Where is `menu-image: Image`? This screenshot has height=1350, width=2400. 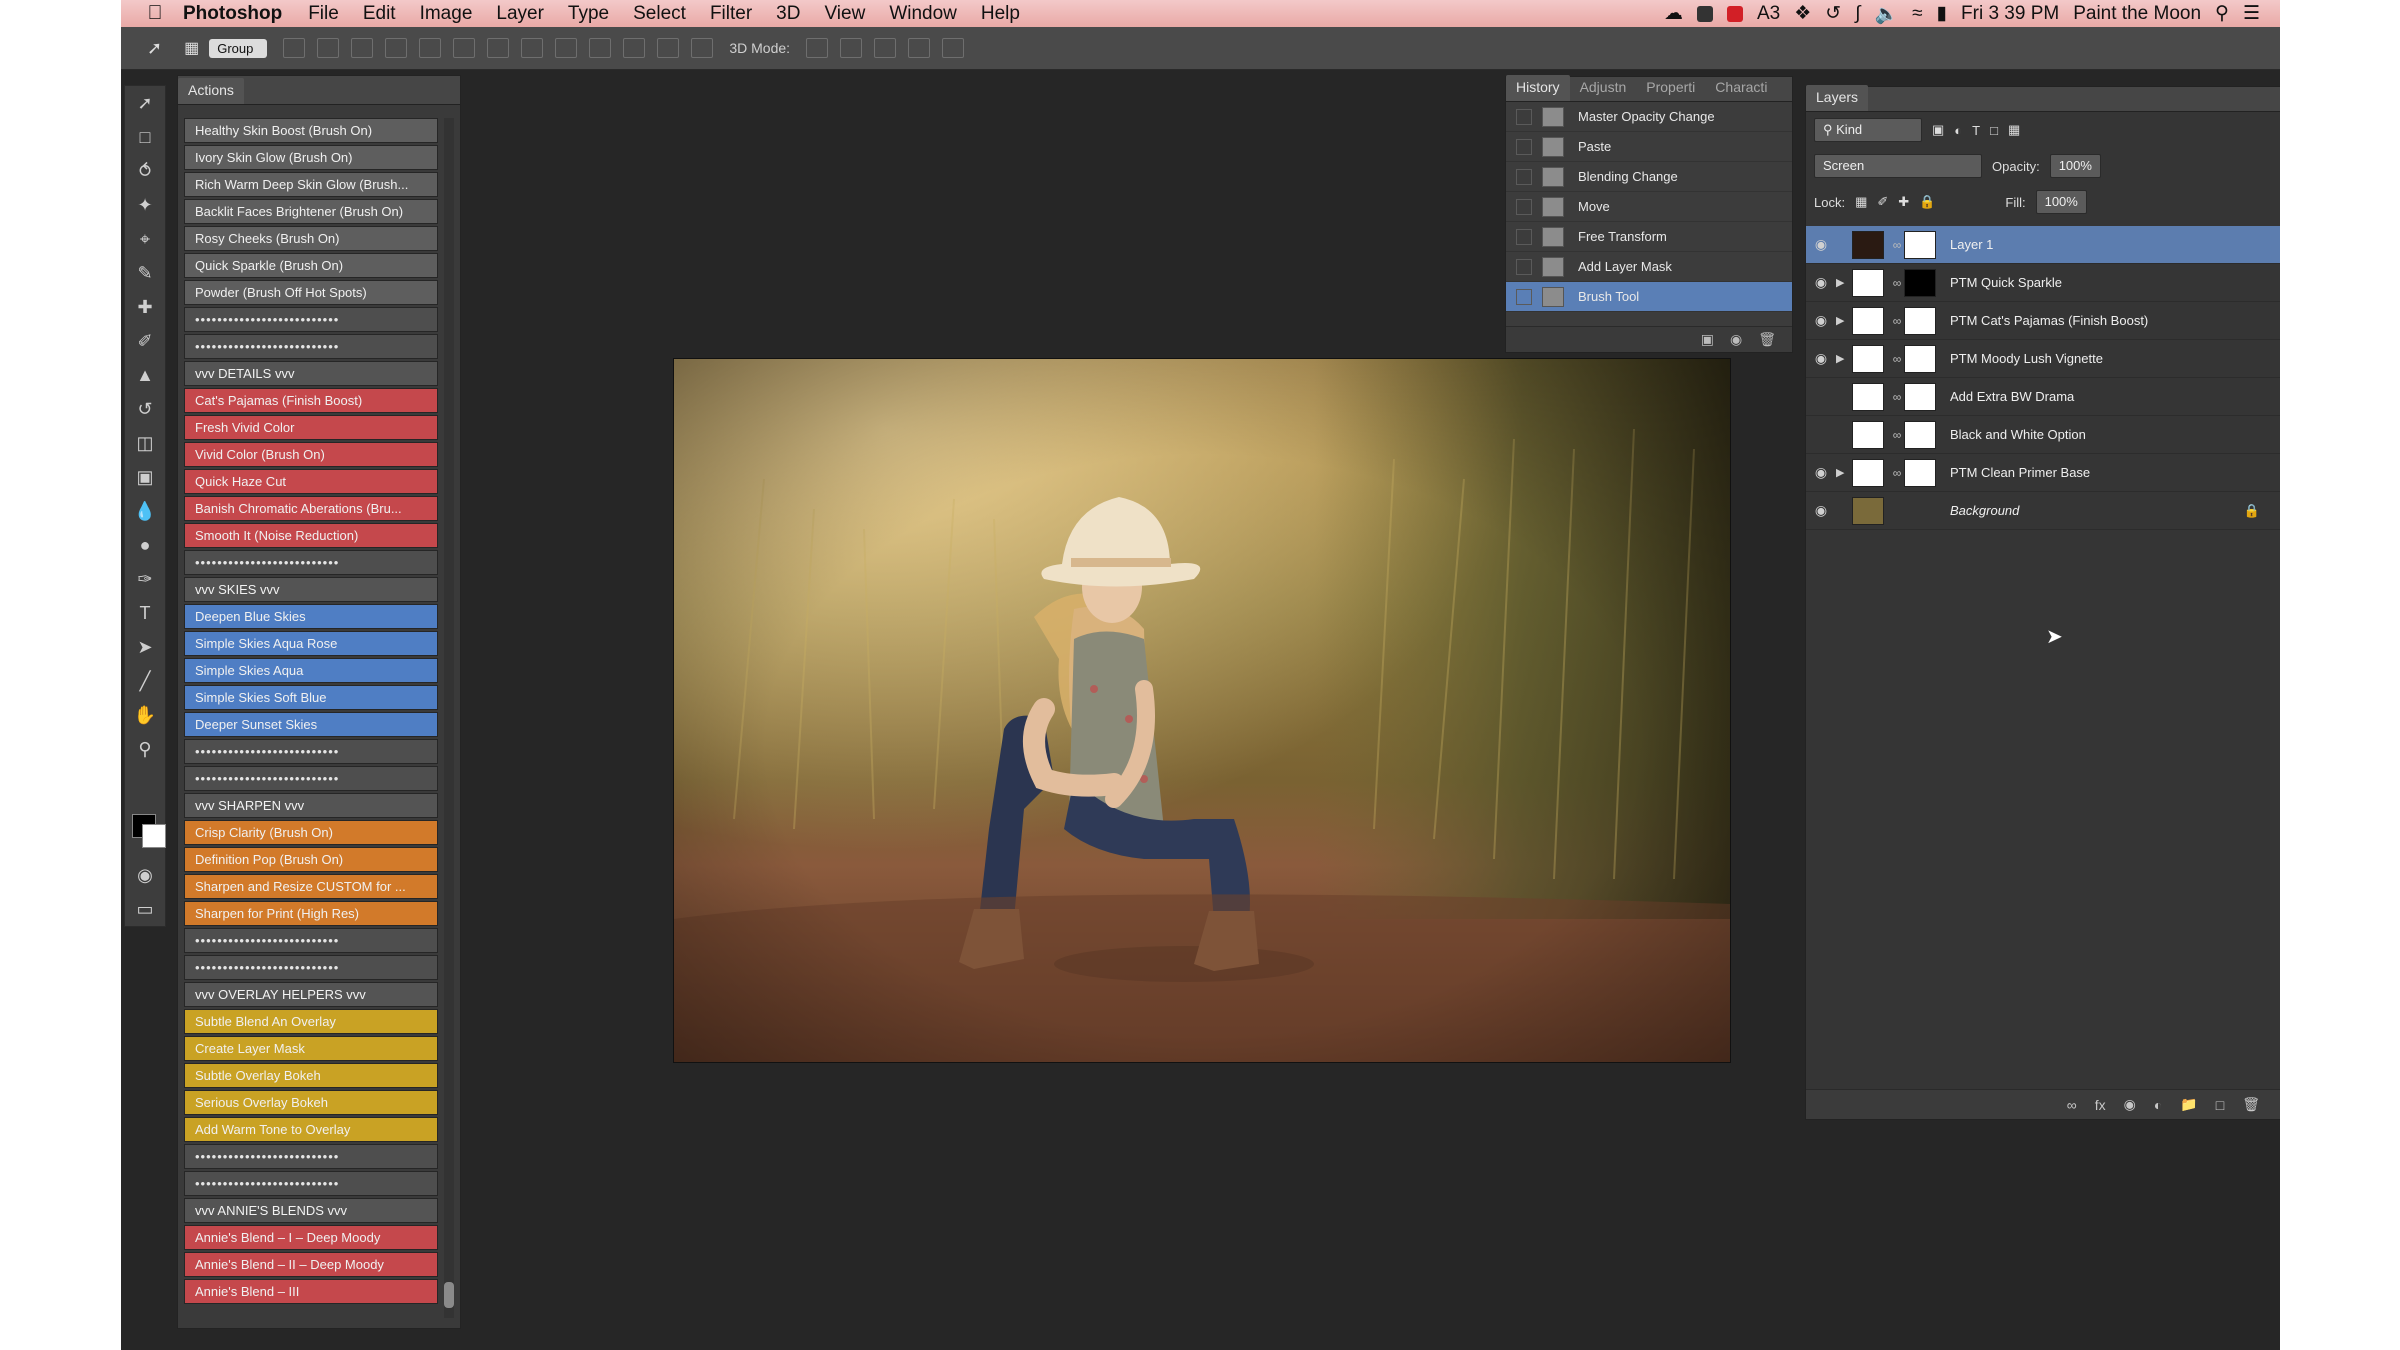
menu-image: Image is located at coordinates (446, 14).